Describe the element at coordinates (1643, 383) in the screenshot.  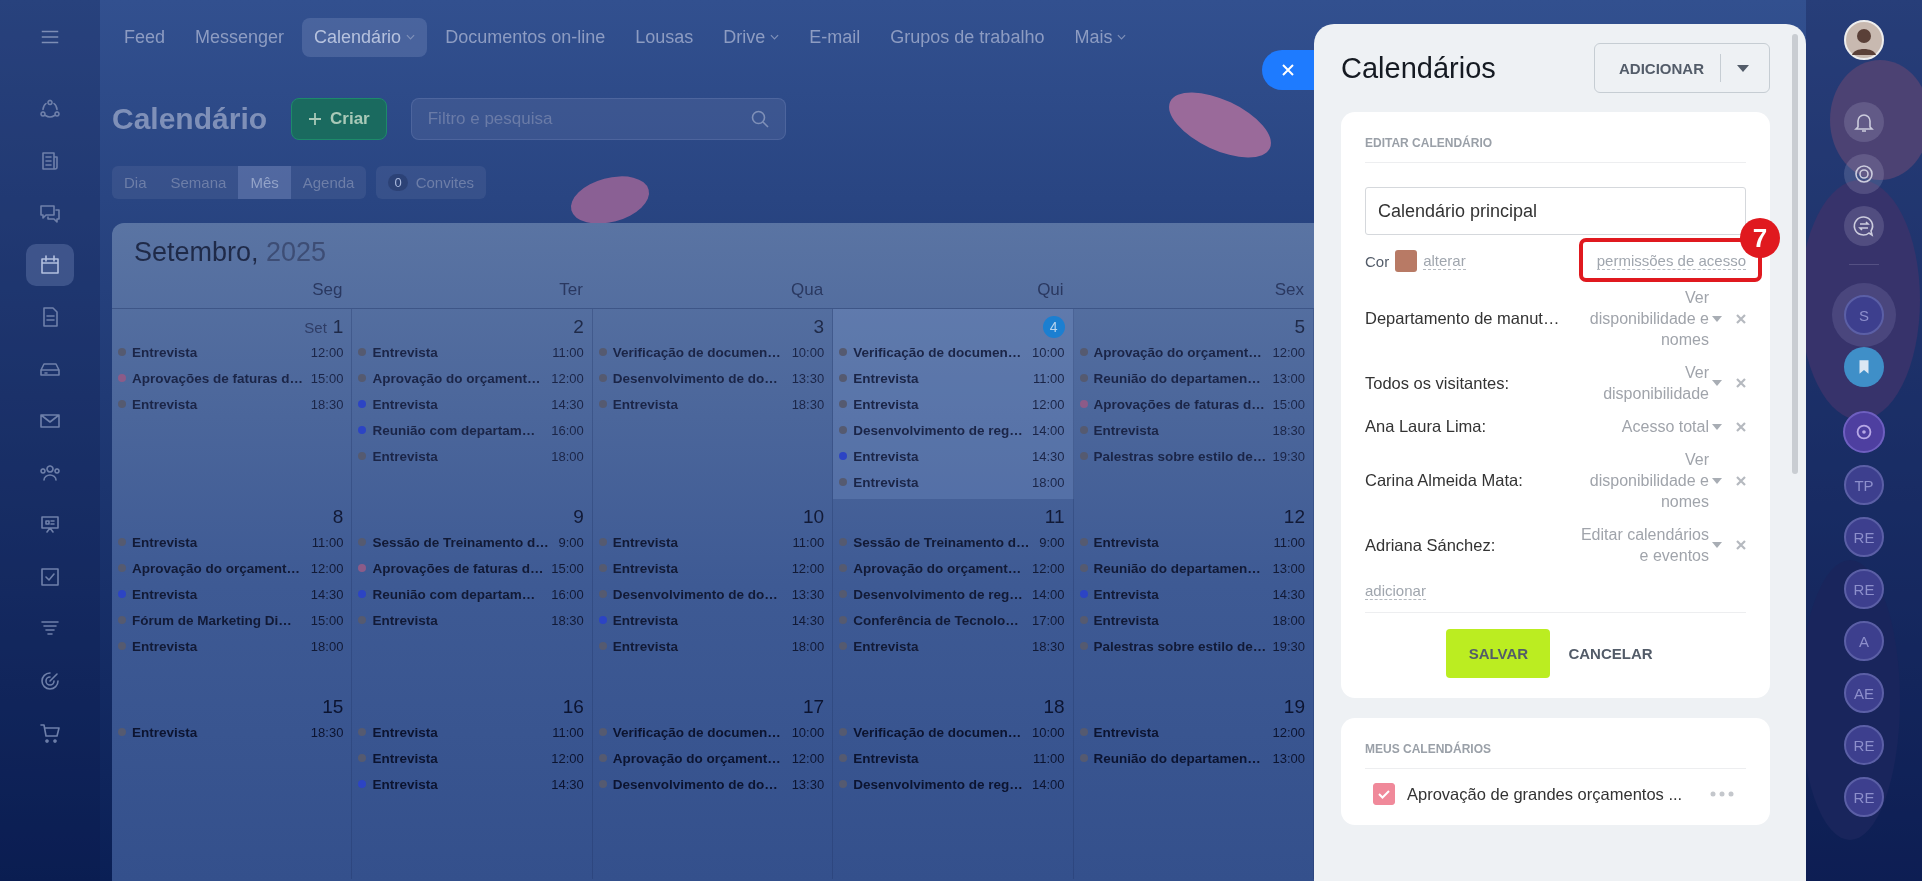
I see `access-level-dropdown: Ver disponibilidade` at that location.